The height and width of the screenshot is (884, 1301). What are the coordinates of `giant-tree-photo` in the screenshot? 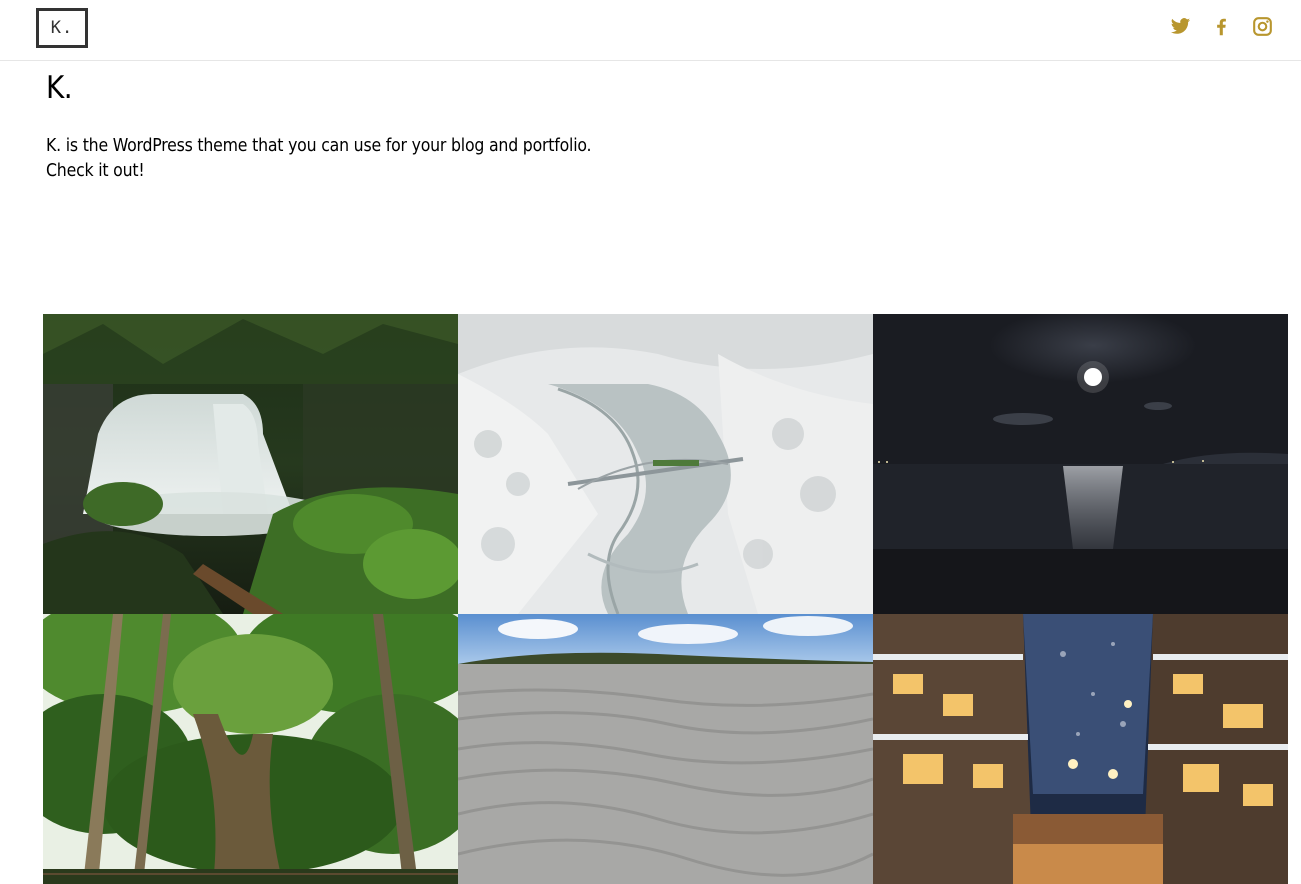 It's located at (250, 749).